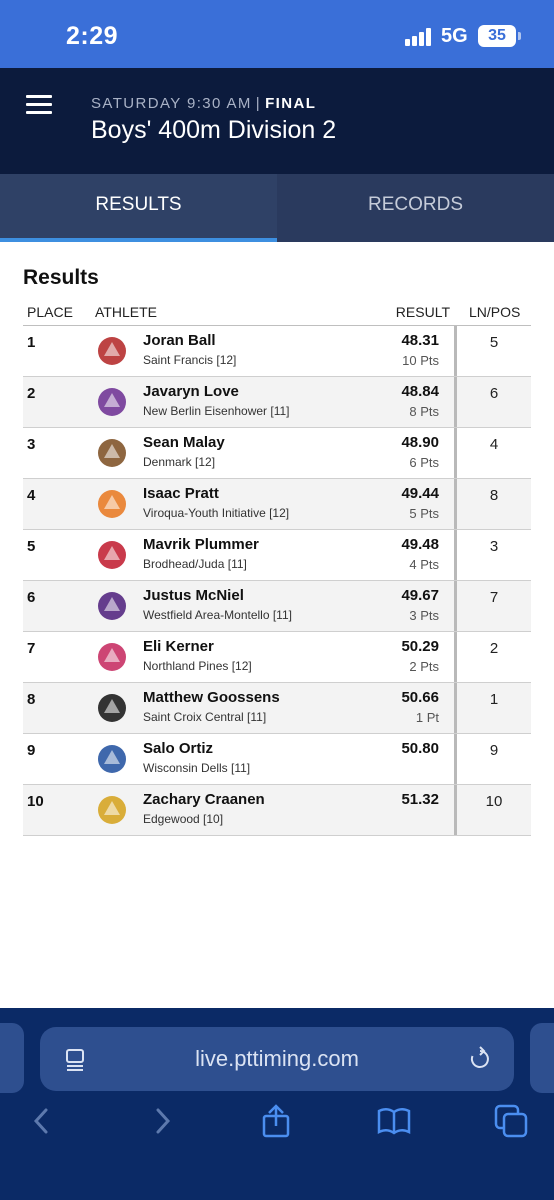  Describe the element at coordinates (197, 666) in the screenshot. I see `athlete-team: Northland Pines [12]` at that location.